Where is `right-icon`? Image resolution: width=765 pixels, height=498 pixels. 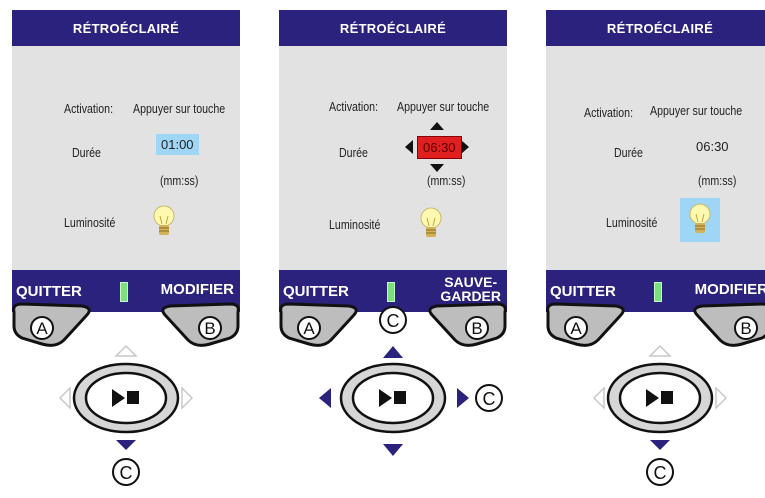 right-icon is located at coordinates (465, 147).